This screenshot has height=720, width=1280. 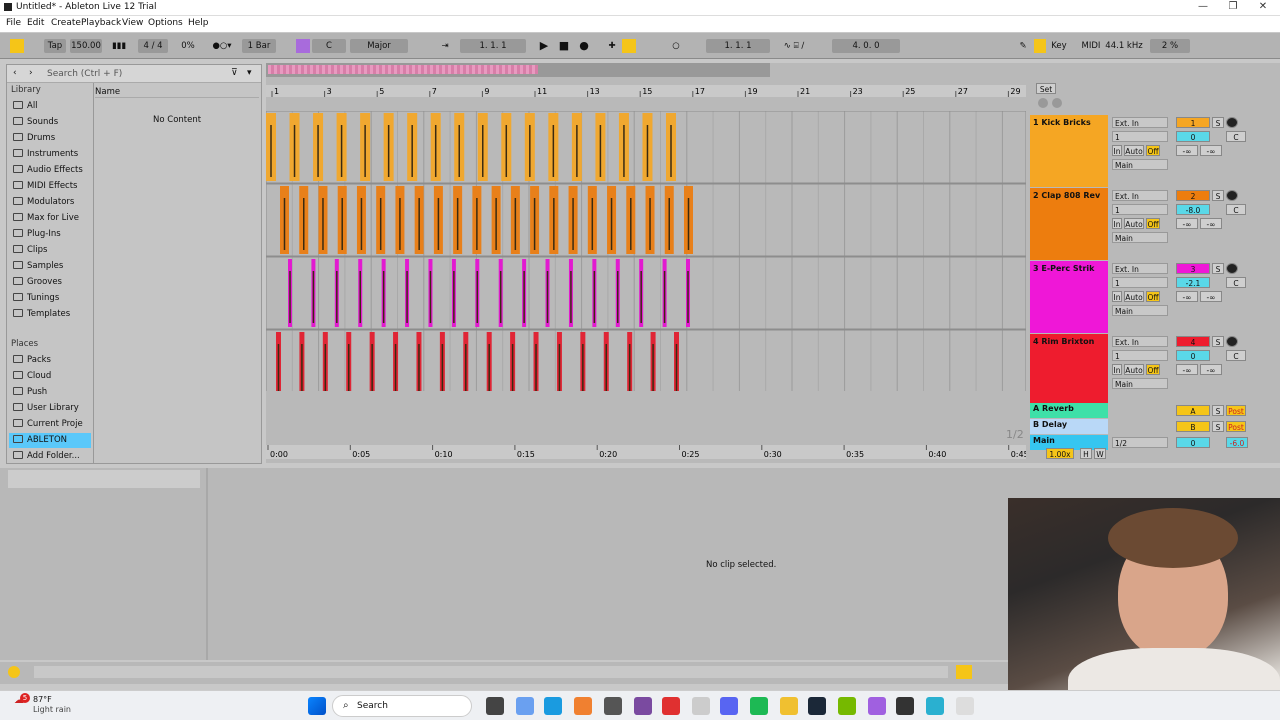 I want to click on punch-icons: ∿ ⌸ ∕, so click(x=794, y=46).